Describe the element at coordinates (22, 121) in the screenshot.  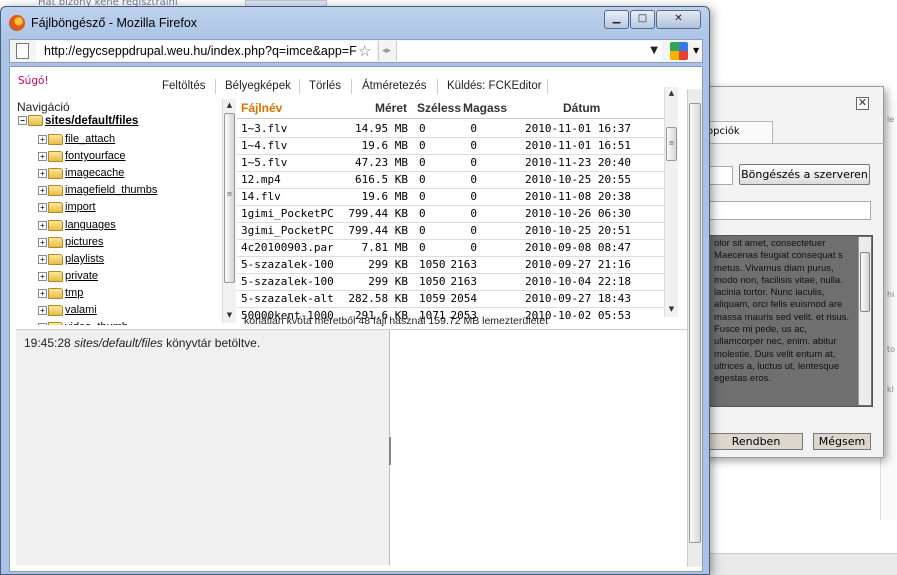
I see `collapse-icon: −` at that location.